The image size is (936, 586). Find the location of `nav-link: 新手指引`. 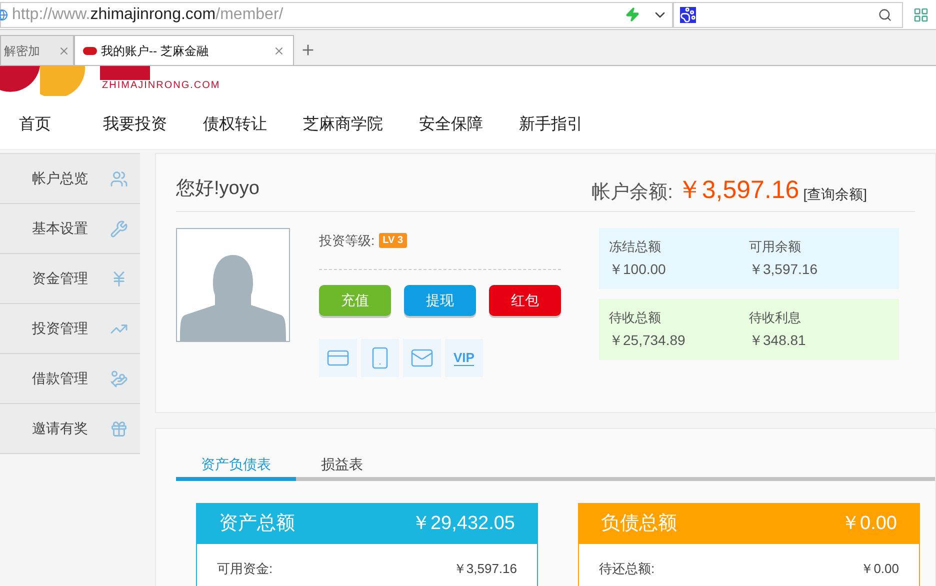

nav-link: 新手指引 is located at coordinates (551, 124).